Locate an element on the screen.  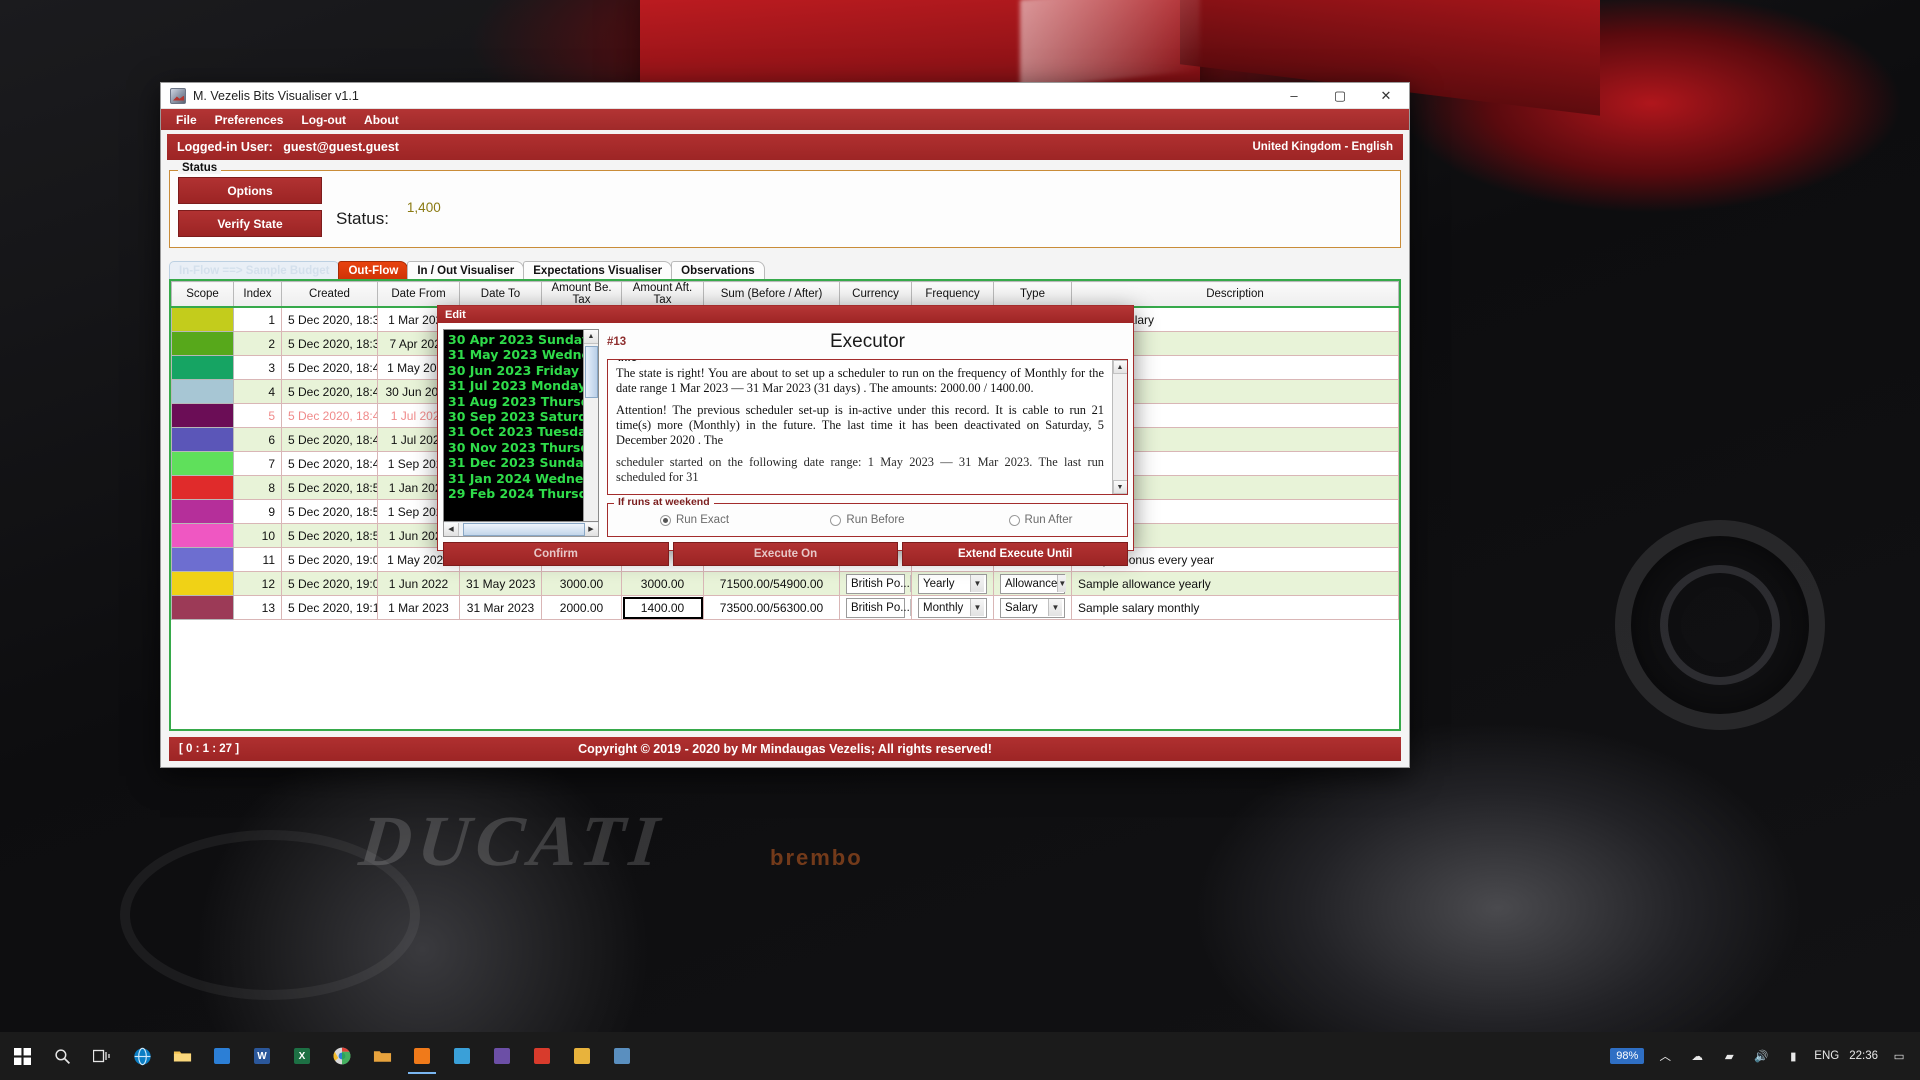
minimize-button: – is located at coordinates (1294, 96).